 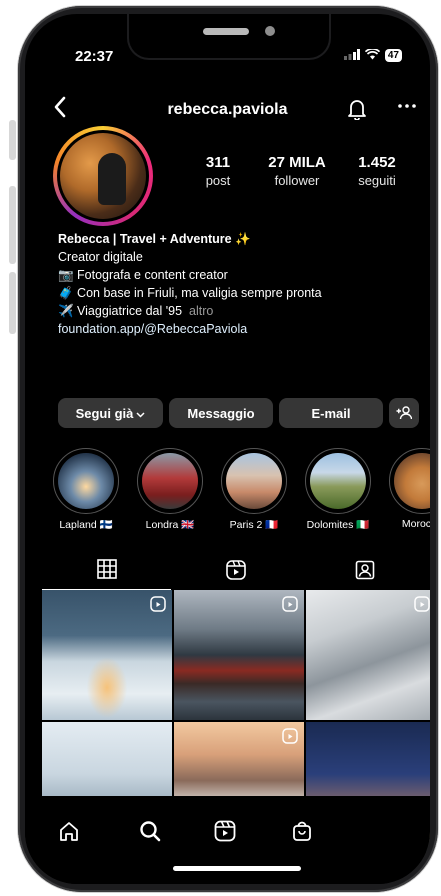 What do you see at coordinates (270, 31) in the screenshot?
I see `front-camera` at bounding box center [270, 31].